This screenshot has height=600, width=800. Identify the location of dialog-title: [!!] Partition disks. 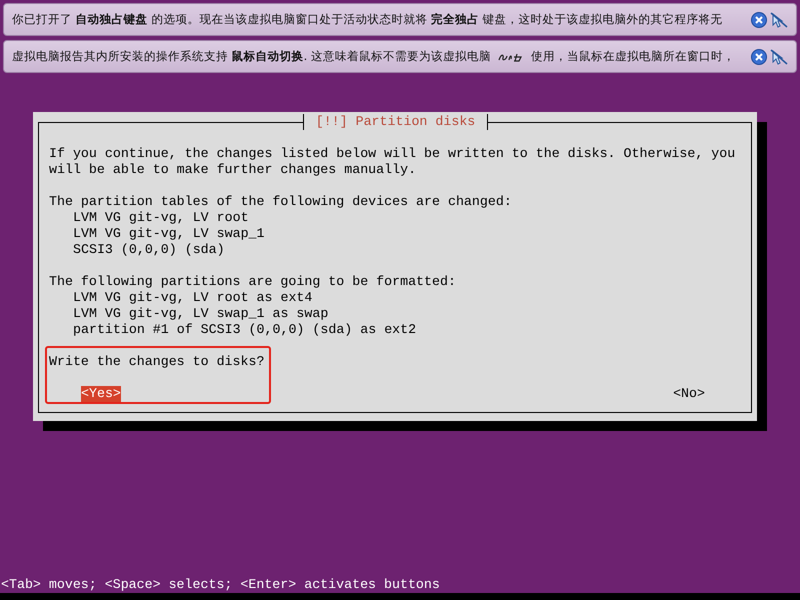
(395, 122).